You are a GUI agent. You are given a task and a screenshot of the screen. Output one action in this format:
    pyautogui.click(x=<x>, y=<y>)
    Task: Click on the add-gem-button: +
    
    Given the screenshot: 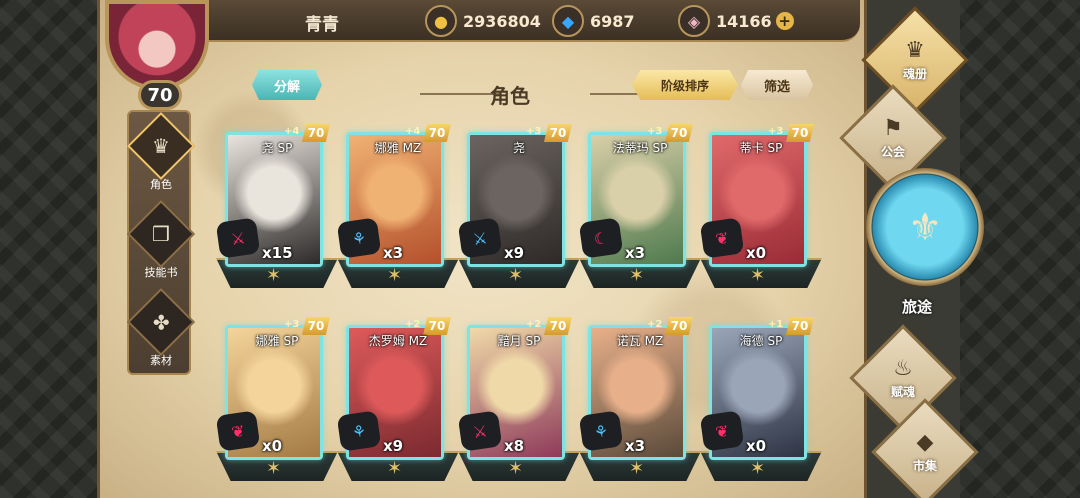 What is the action you would take?
    pyautogui.click(x=784, y=21)
    